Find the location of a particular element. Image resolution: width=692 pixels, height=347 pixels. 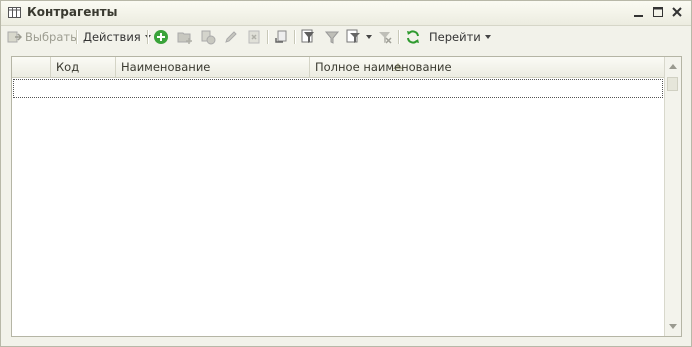

title-bar: Контрагенты is located at coordinates (346, 13).